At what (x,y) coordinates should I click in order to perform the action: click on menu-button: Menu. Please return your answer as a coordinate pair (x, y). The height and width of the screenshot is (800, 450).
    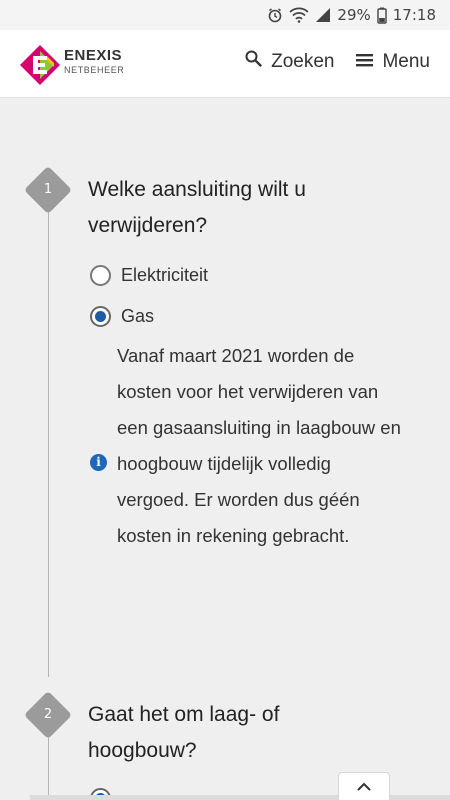
    Looking at the image, I should click on (393, 62).